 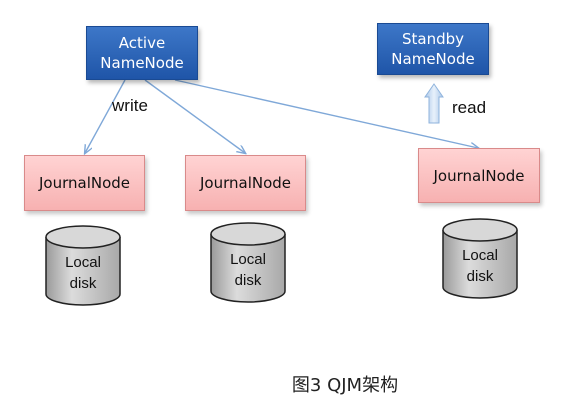 What do you see at coordinates (142, 63) in the screenshot?
I see `active-namenode-line2: NameNode` at bounding box center [142, 63].